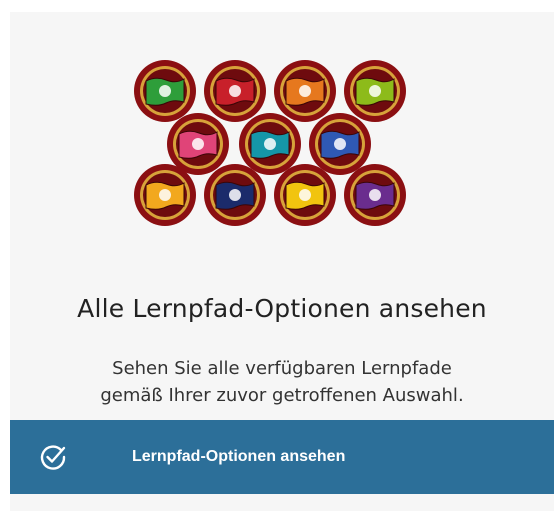 Image resolution: width=554 pixels, height=511 pixels. Describe the element at coordinates (282, 308) in the screenshot. I see `card-title: Alle Lernpfad-Optionen ansehen` at that location.